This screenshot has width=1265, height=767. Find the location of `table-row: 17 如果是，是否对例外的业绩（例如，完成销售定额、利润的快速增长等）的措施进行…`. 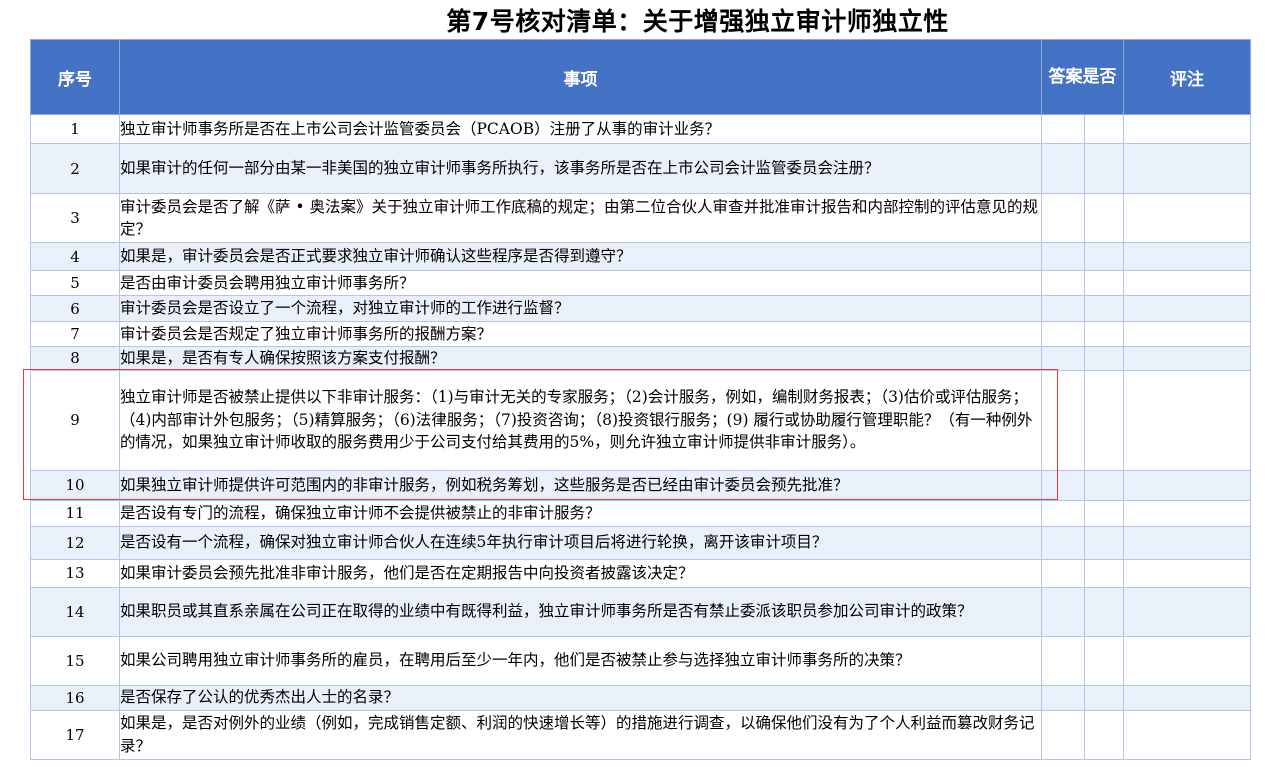

table-row: 17 如果是，是否对例外的业绩（例如，完成销售定额、利润的快速增长等）的措施进行… is located at coordinates (640, 734).